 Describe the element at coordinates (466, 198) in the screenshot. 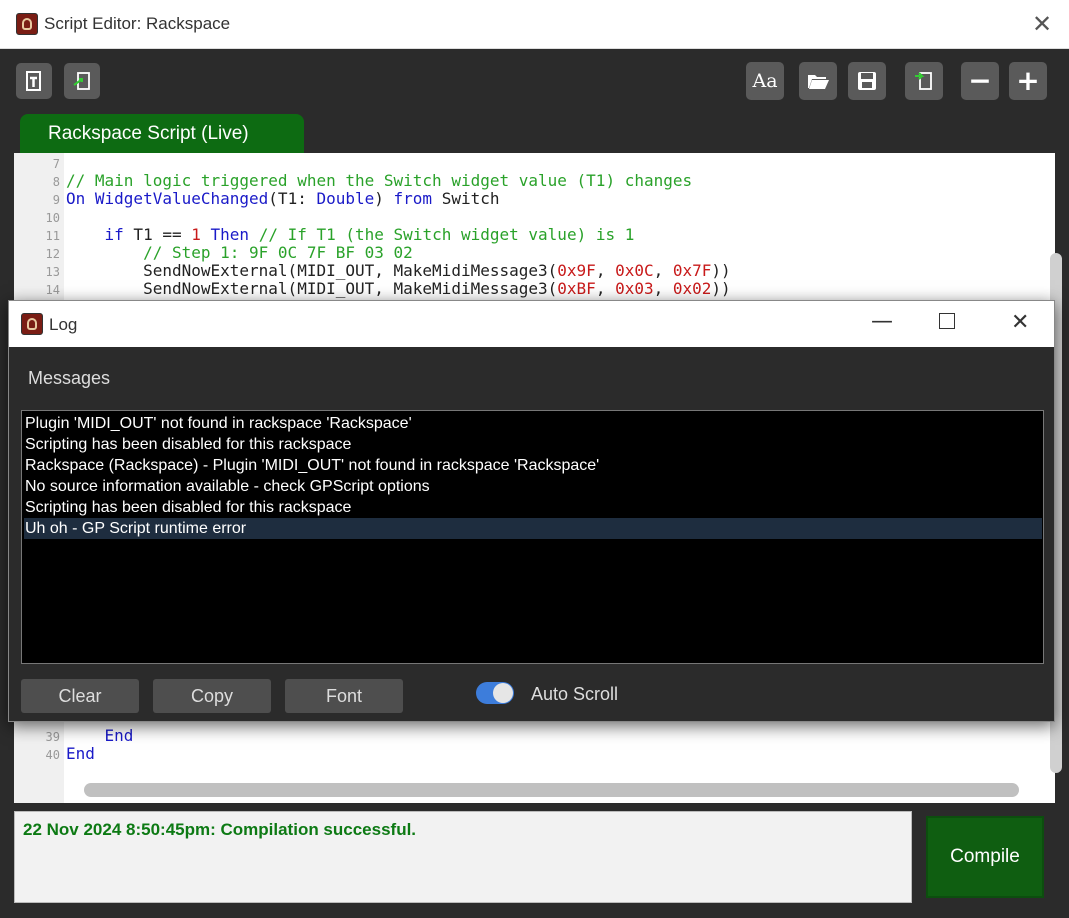

I see `code-token: Switch` at that location.